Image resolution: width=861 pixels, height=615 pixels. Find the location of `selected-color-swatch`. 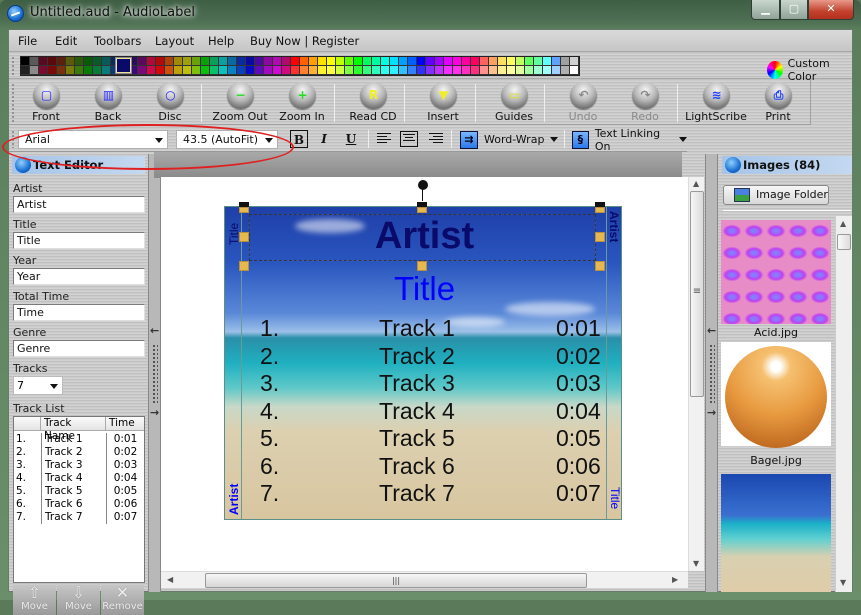

selected-color-swatch is located at coordinates (123, 65).